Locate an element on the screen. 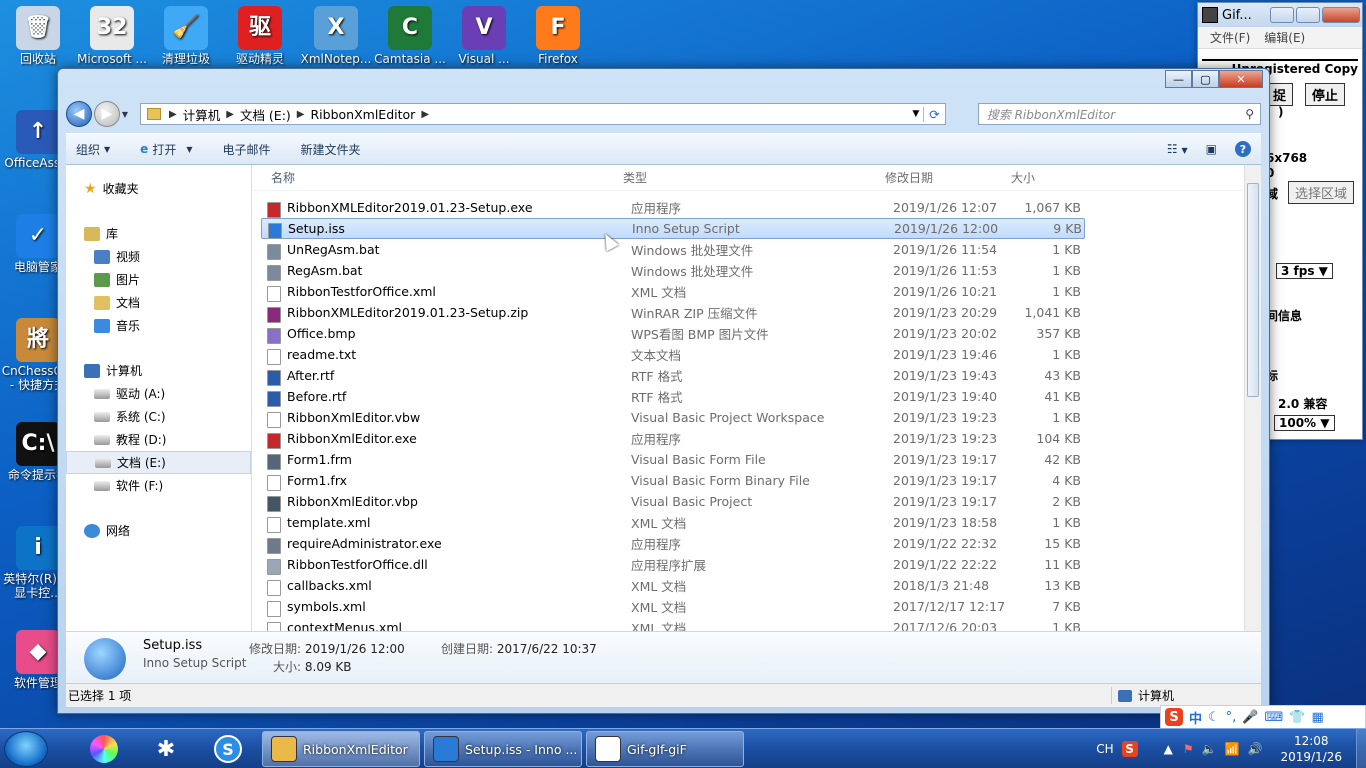  refresh-icon: ⟳ is located at coordinates (933, 114).